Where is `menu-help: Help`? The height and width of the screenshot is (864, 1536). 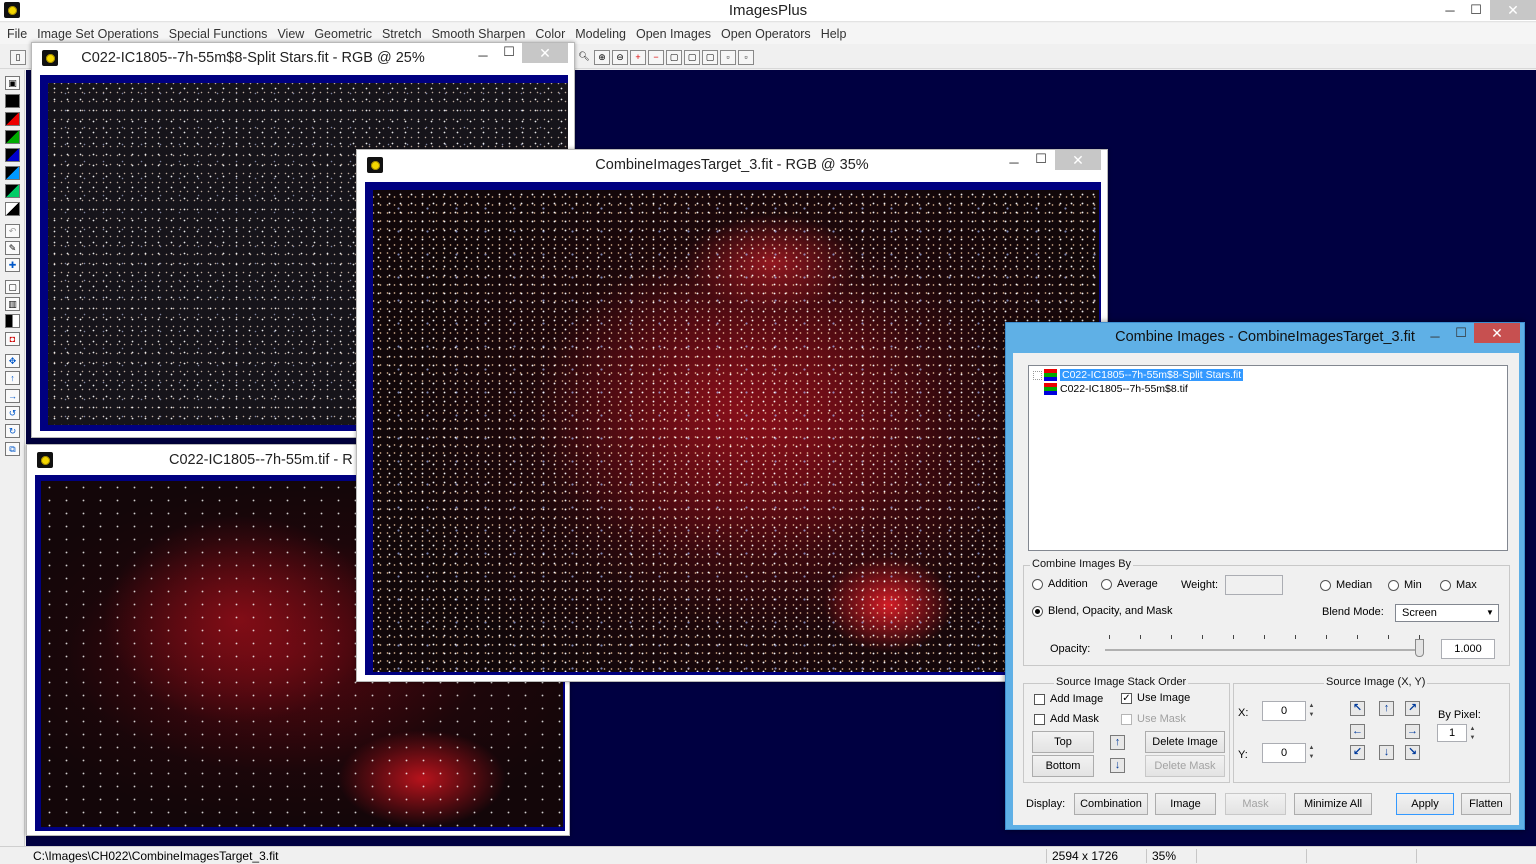 menu-help: Help is located at coordinates (834, 34).